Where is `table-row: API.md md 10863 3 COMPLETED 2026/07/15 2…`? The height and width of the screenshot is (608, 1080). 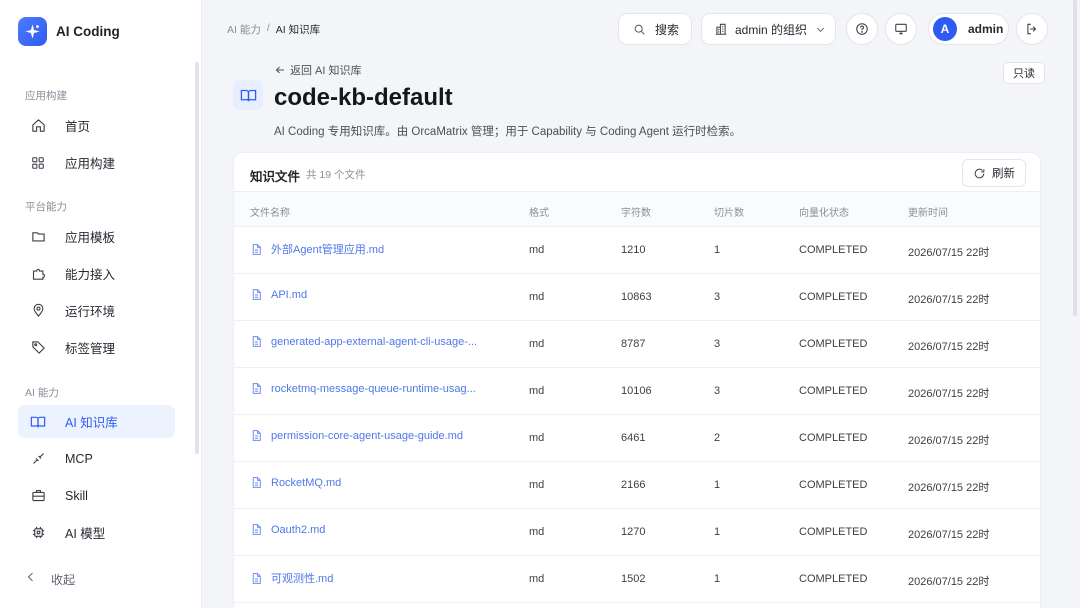 table-row: API.md md 10863 3 COMPLETED 2026/07/15 2… is located at coordinates (637, 297).